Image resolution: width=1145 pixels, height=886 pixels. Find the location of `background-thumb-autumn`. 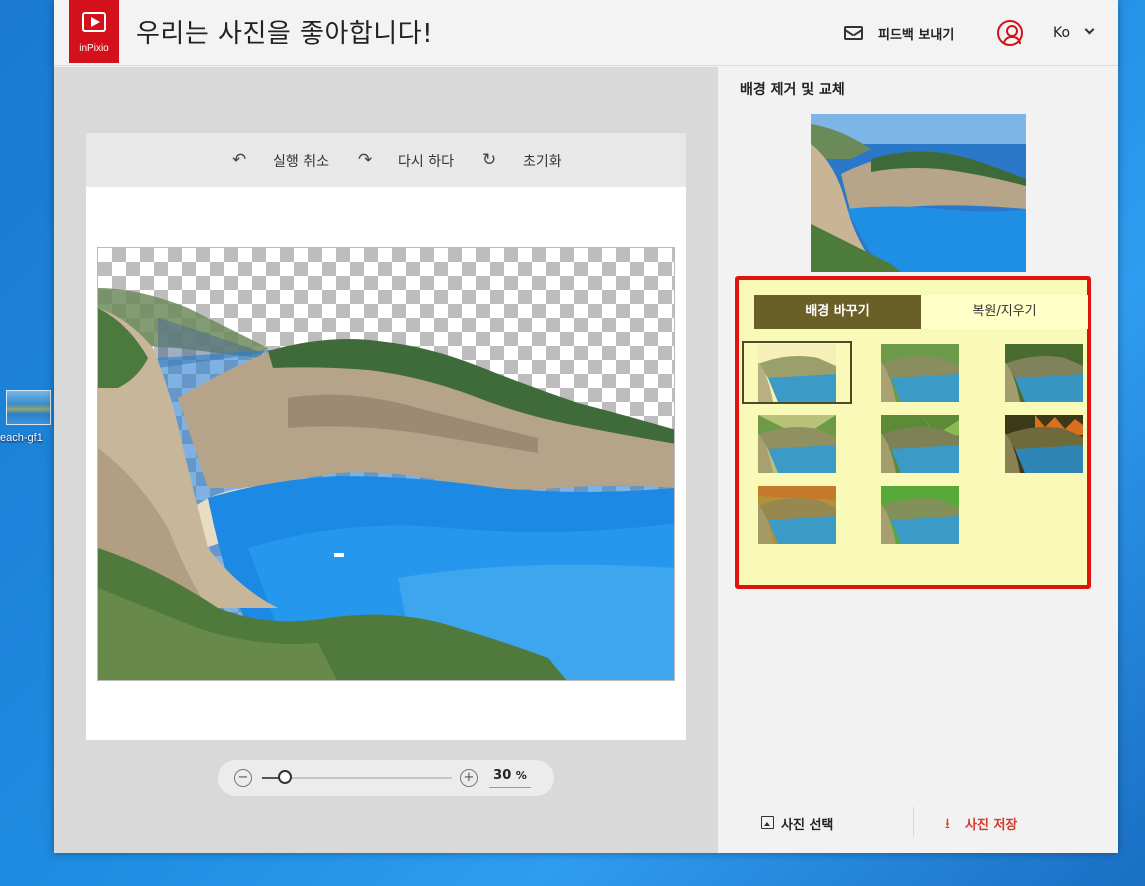

background-thumb-autumn is located at coordinates (797, 515).